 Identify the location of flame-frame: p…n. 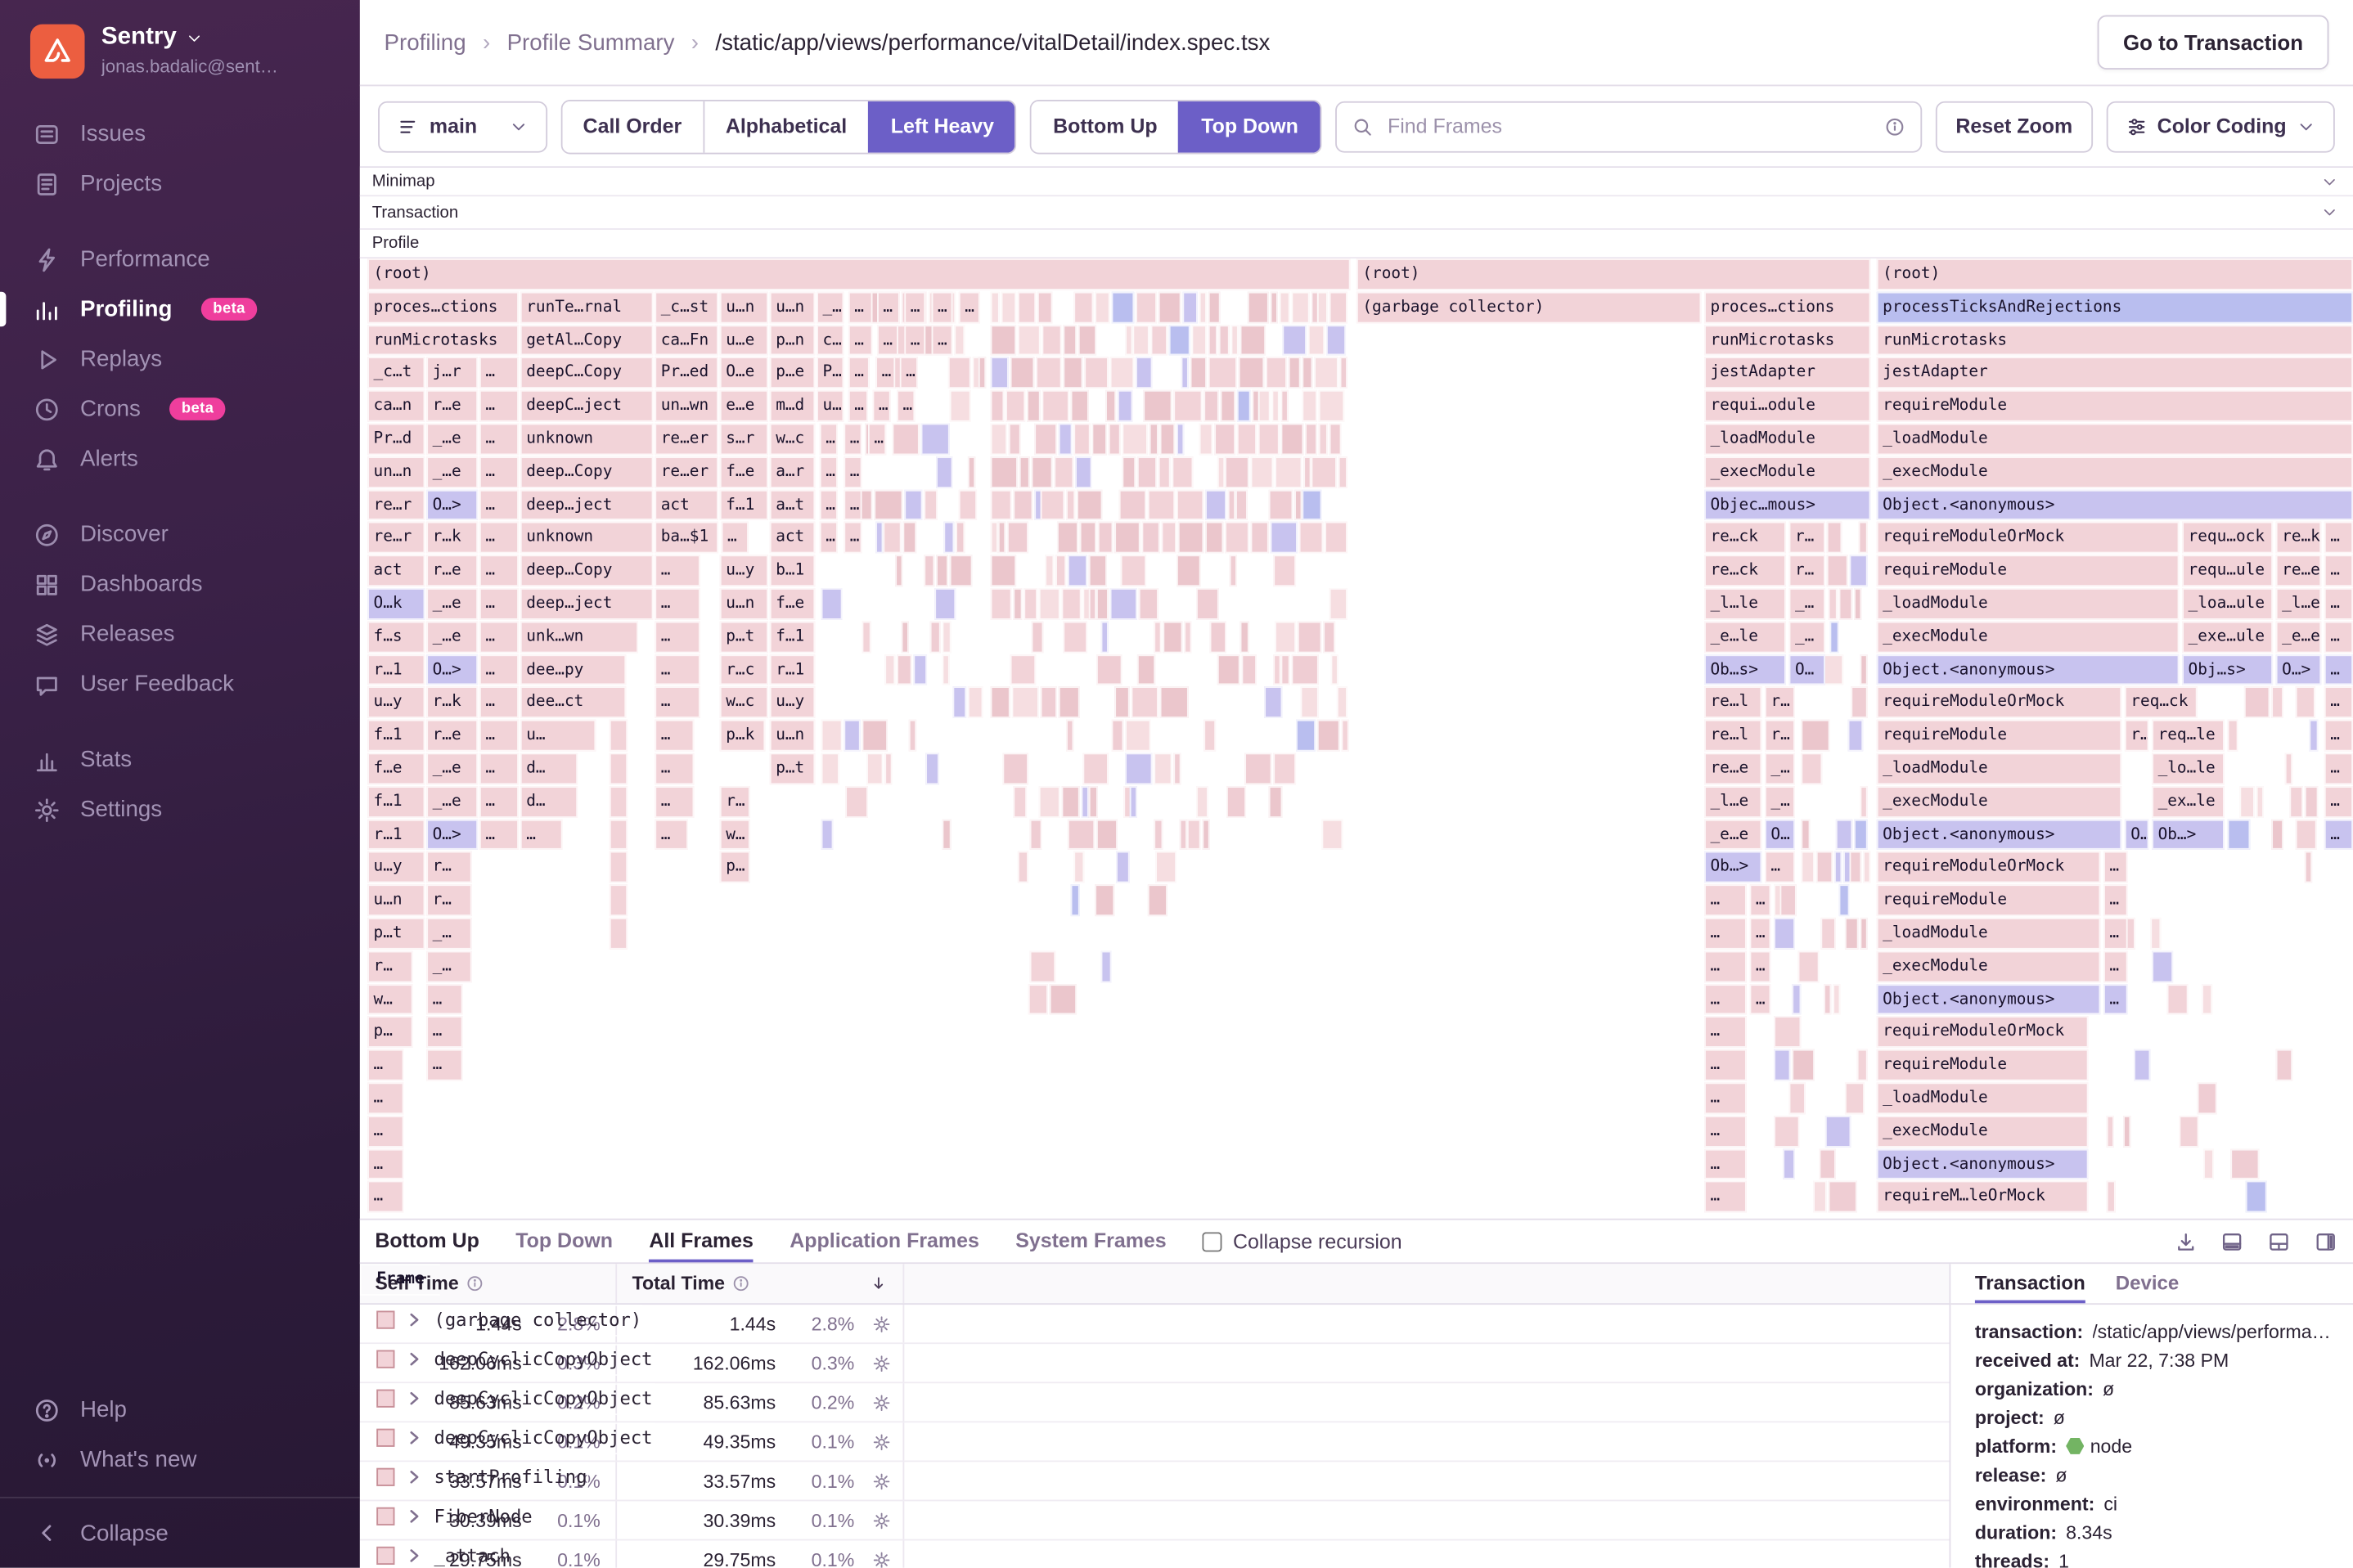
(793, 340).